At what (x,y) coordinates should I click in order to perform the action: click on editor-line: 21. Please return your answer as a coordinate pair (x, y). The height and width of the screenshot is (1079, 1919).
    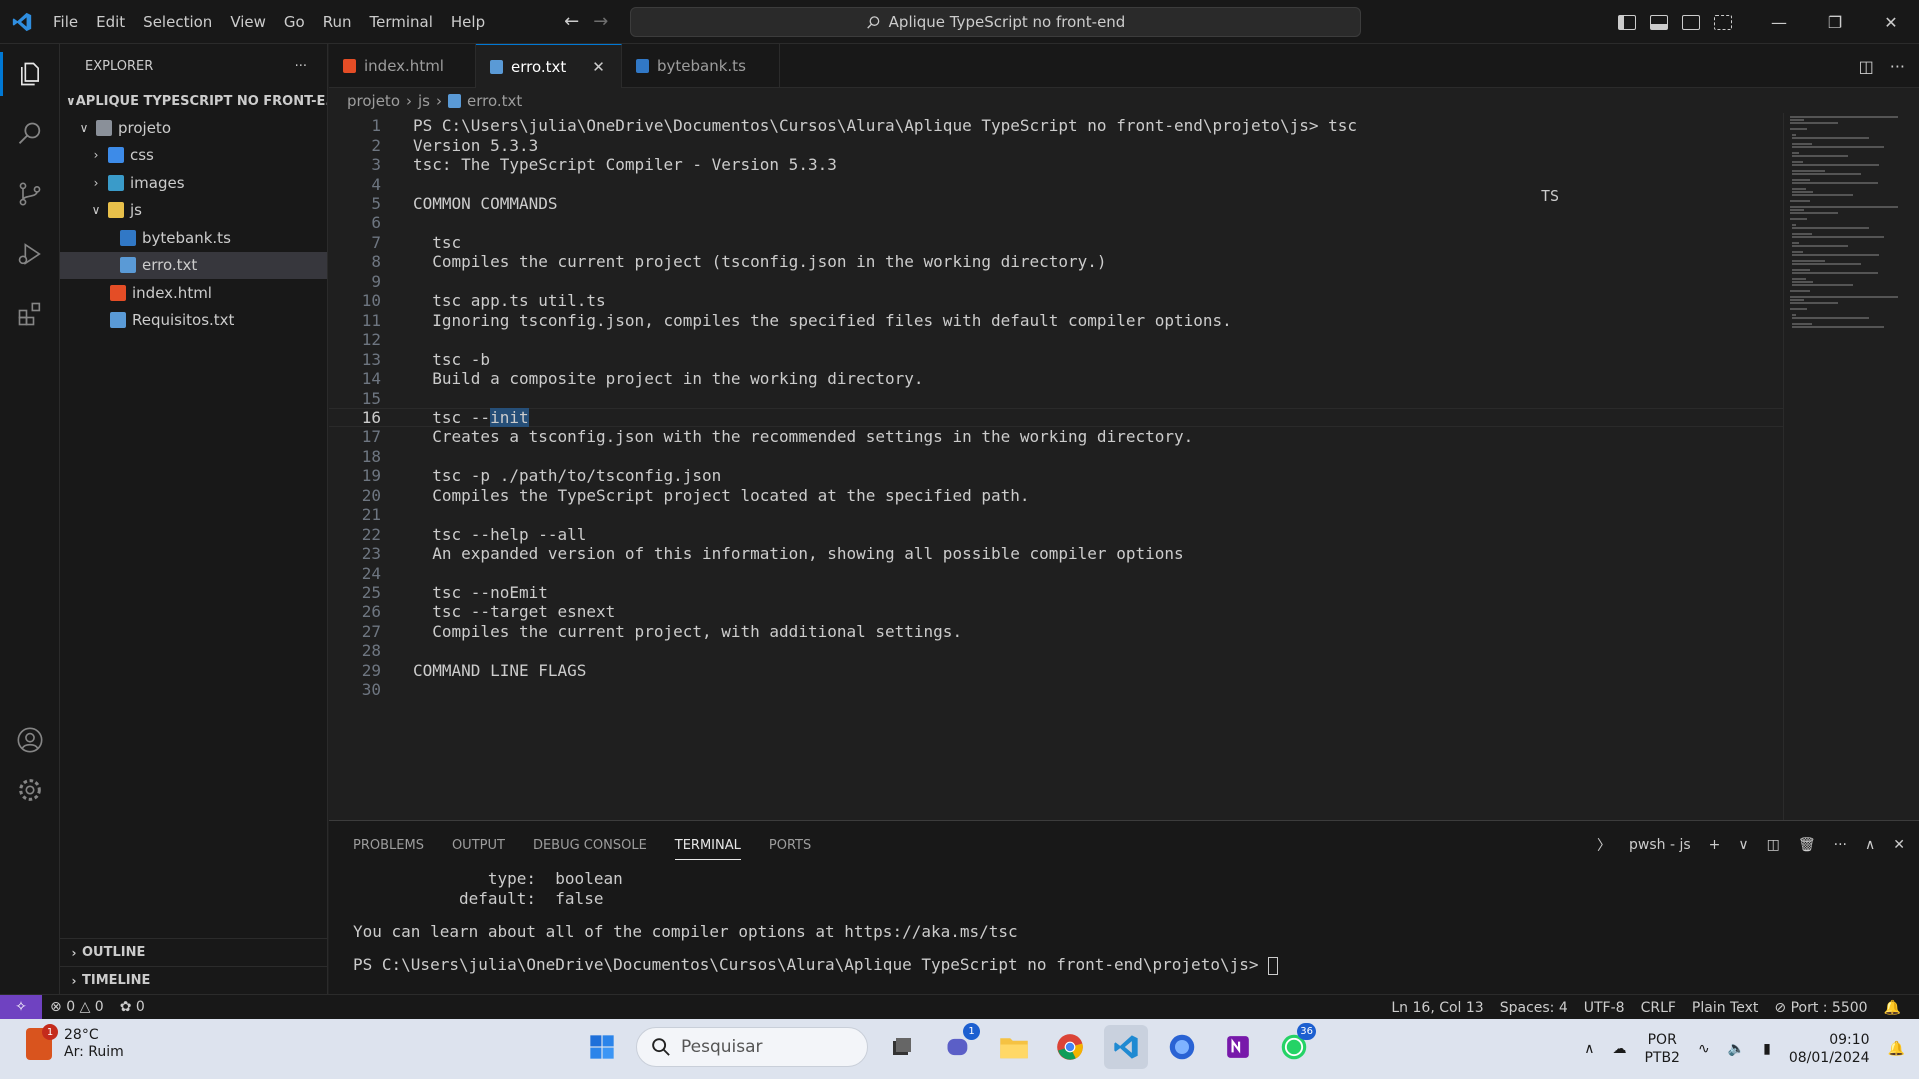
    Looking at the image, I should click on (1056, 514).